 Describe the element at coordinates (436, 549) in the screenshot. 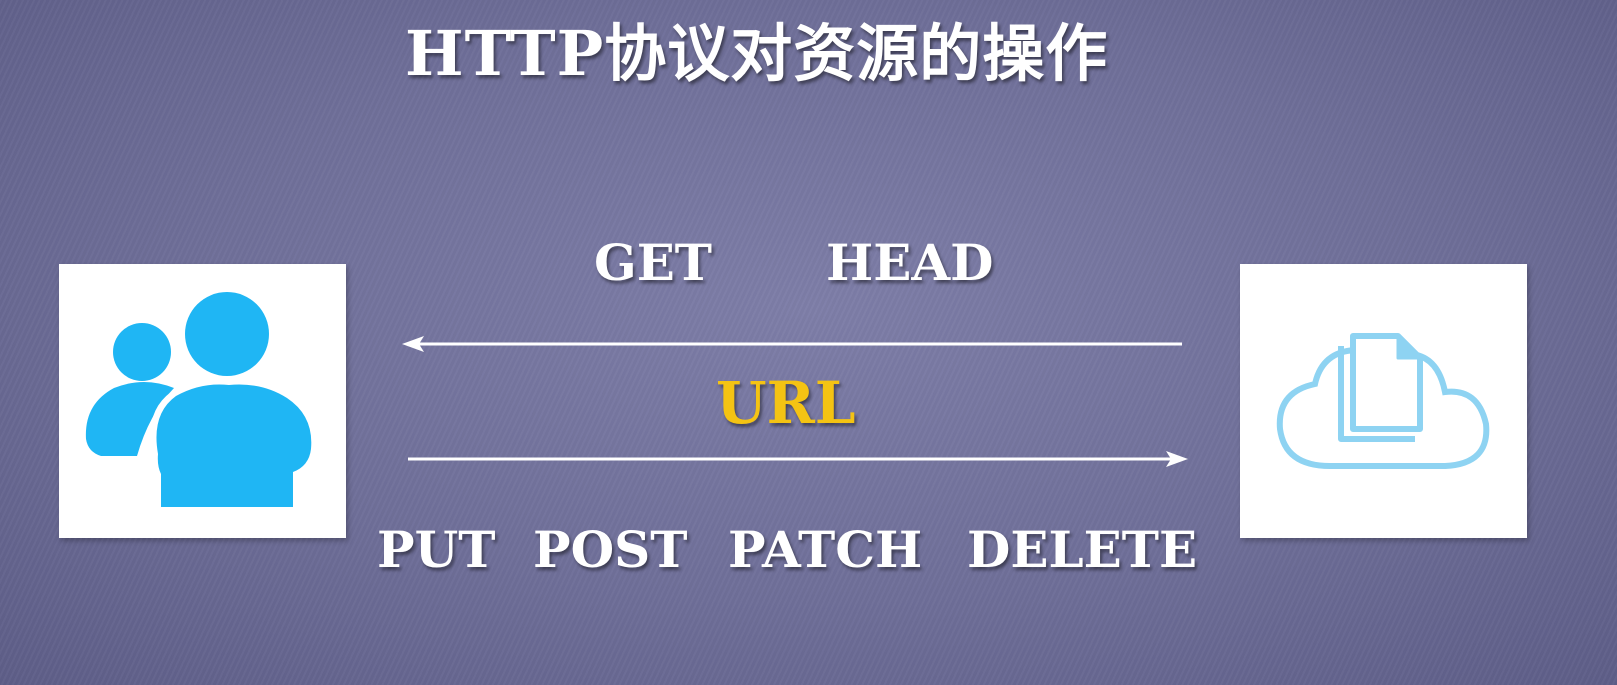

I see `method-put: PUT` at that location.